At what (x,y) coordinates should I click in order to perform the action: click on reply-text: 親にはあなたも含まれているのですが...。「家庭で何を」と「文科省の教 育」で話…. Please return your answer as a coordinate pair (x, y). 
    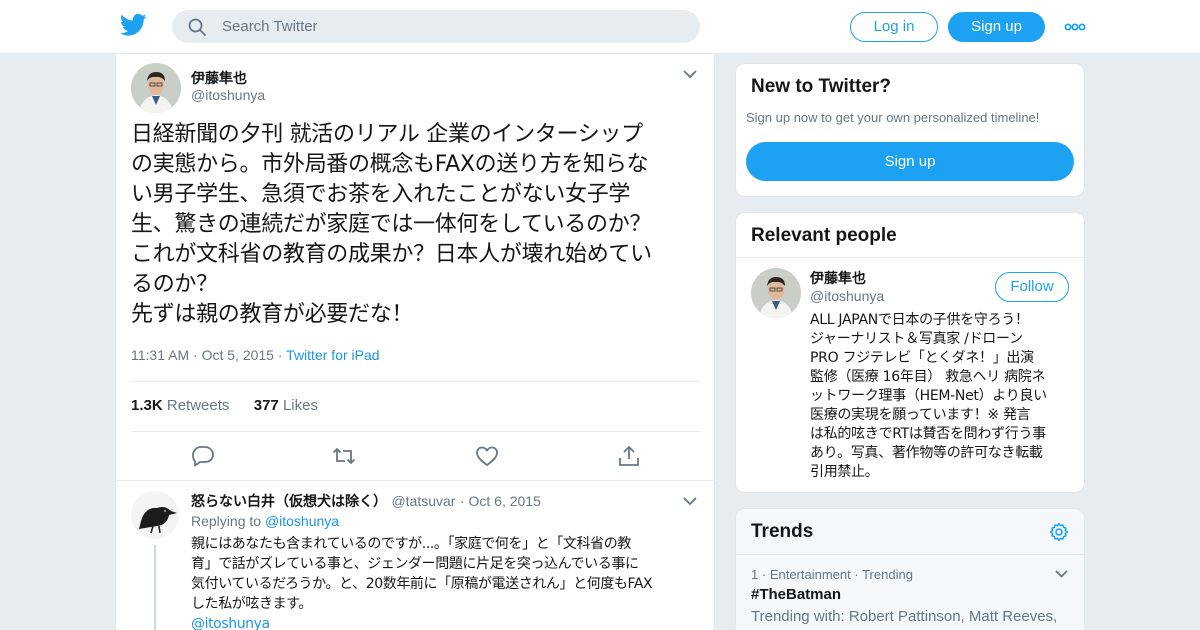
    Looking at the image, I should click on (448, 582).